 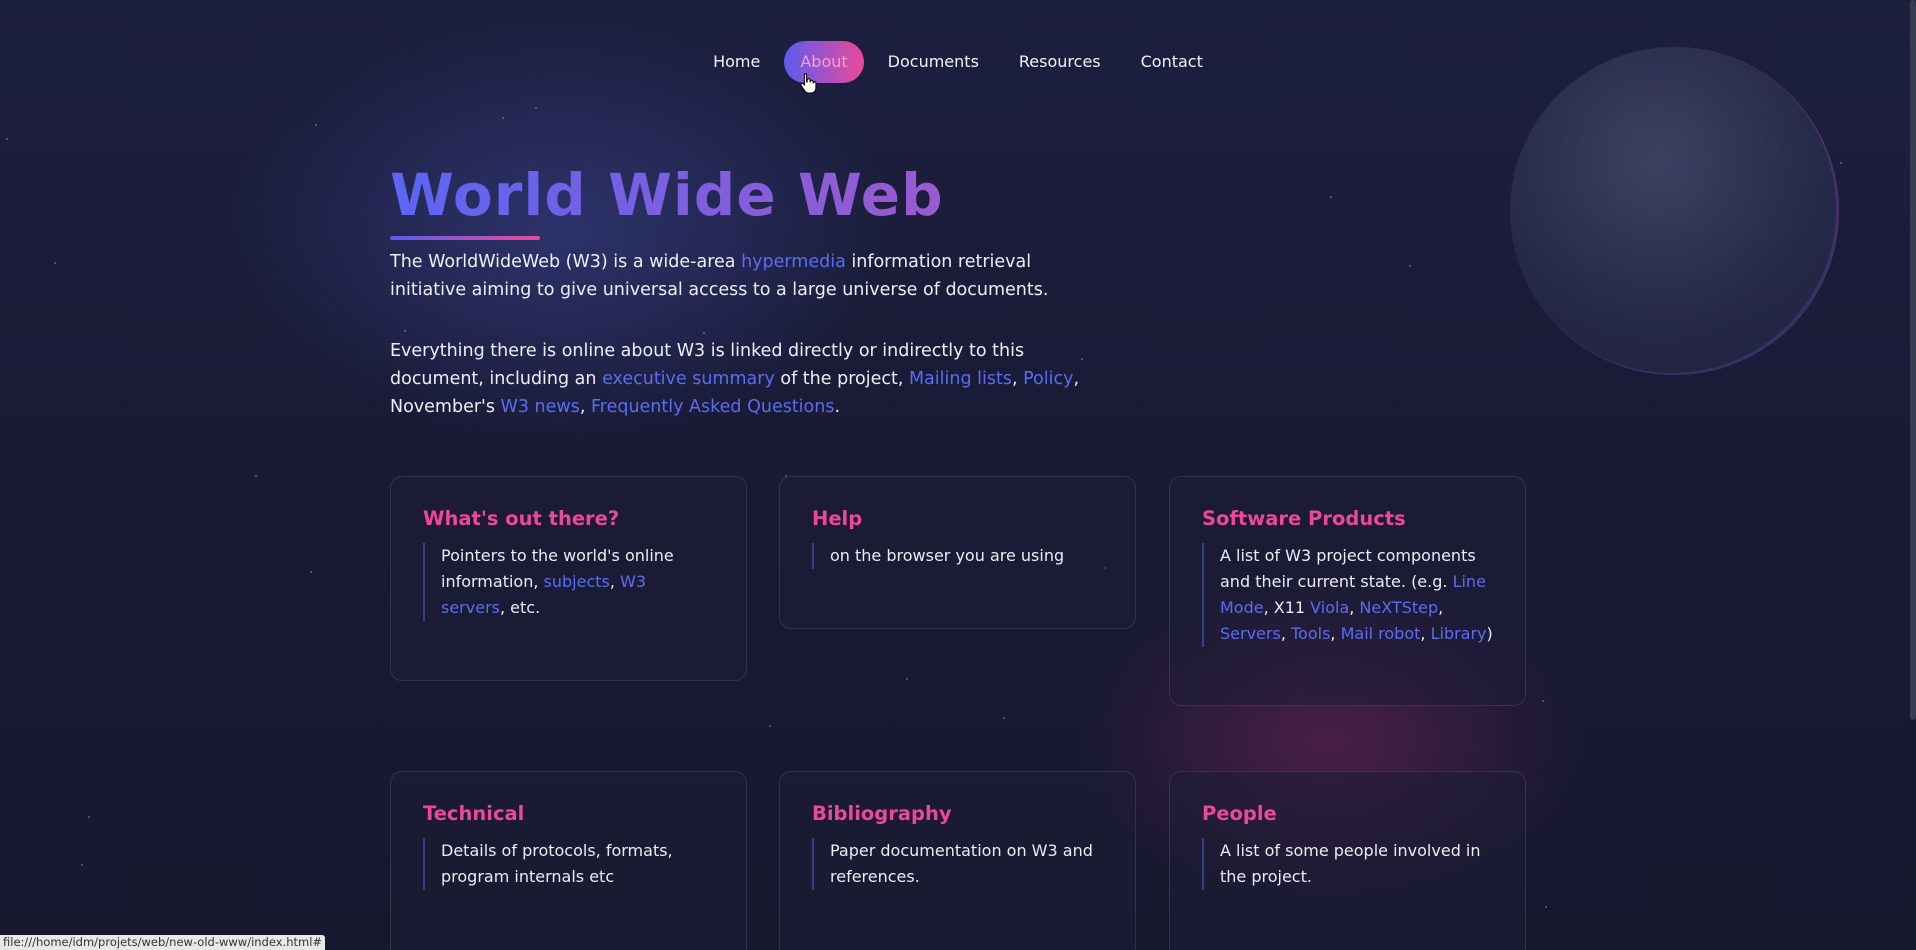 What do you see at coordinates (1459, 633) in the screenshot?
I see `link-library: Library` at bounding box center [1459, 633].